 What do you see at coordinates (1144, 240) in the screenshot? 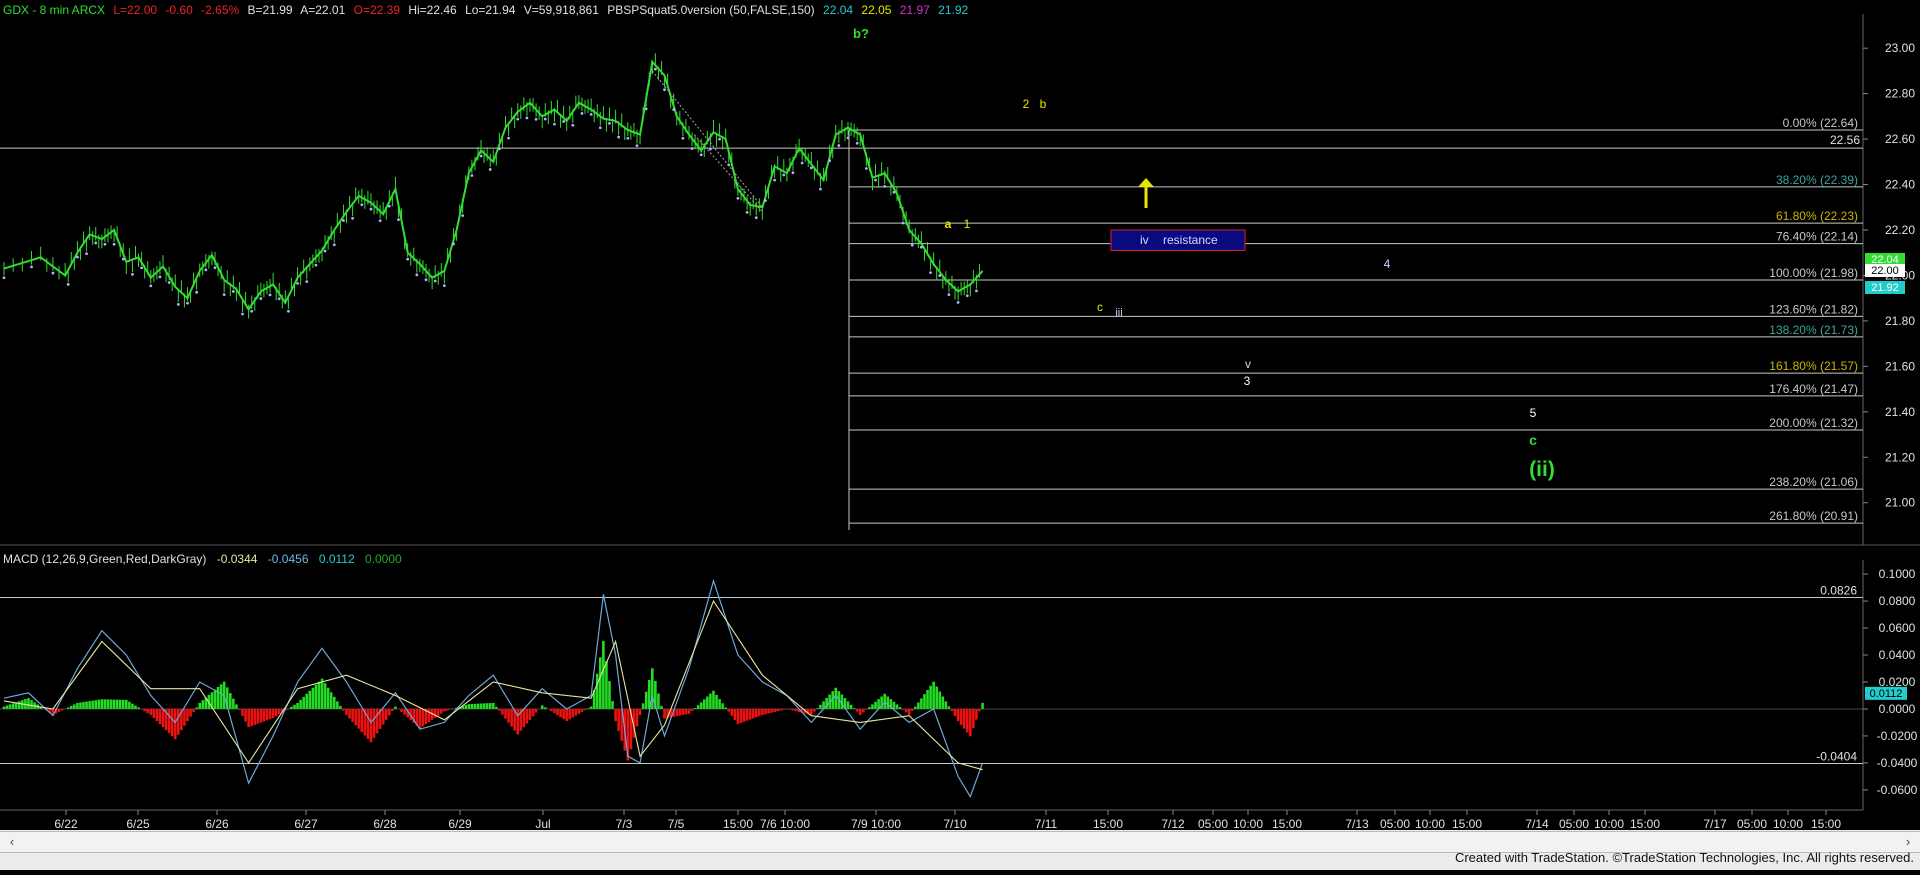
I see `resistance-wave-label: iv` at bounding box center [1144, 240].